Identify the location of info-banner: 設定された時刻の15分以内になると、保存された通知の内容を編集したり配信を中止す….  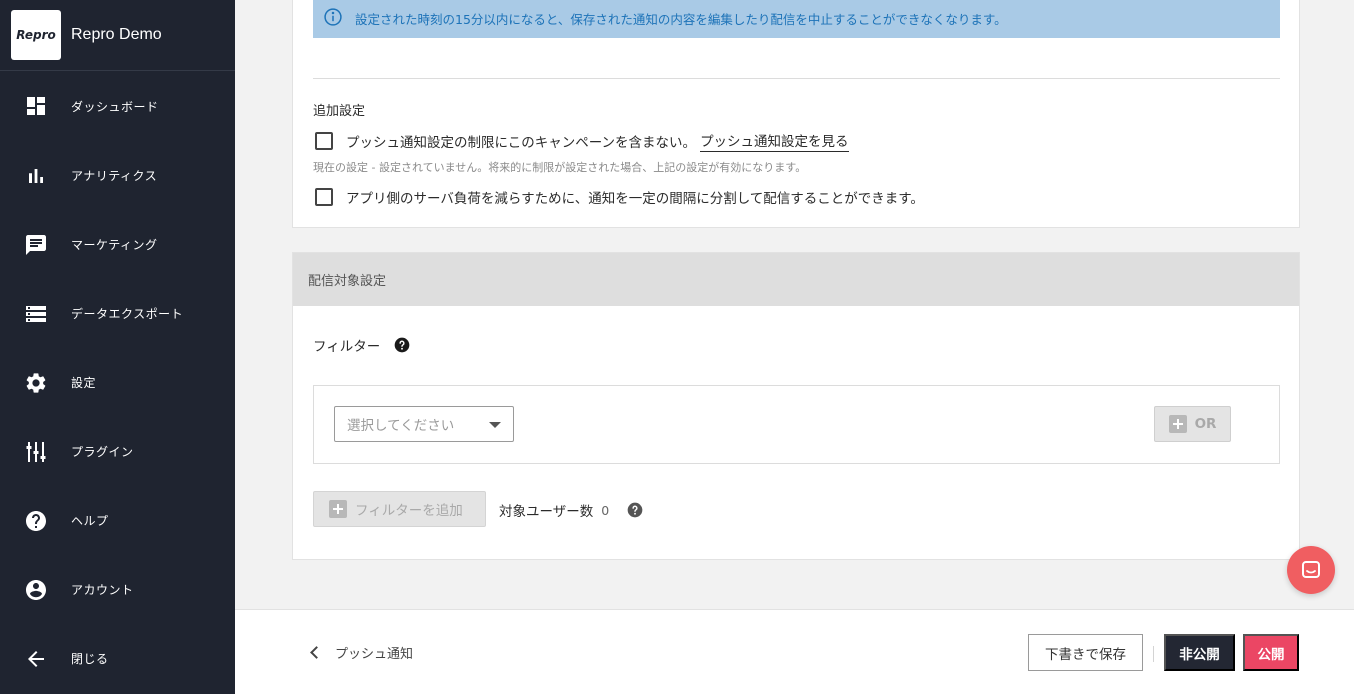
(796, 19).